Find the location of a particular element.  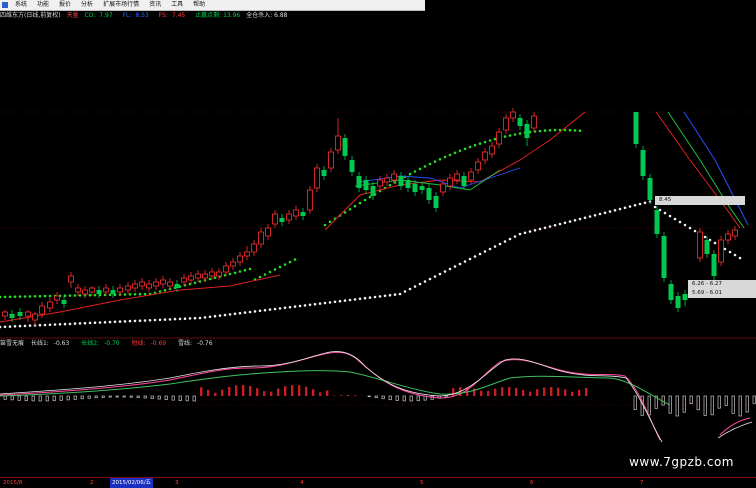

indicator-snow: 雪线:-0.76 is located at coordinates (198, 343).